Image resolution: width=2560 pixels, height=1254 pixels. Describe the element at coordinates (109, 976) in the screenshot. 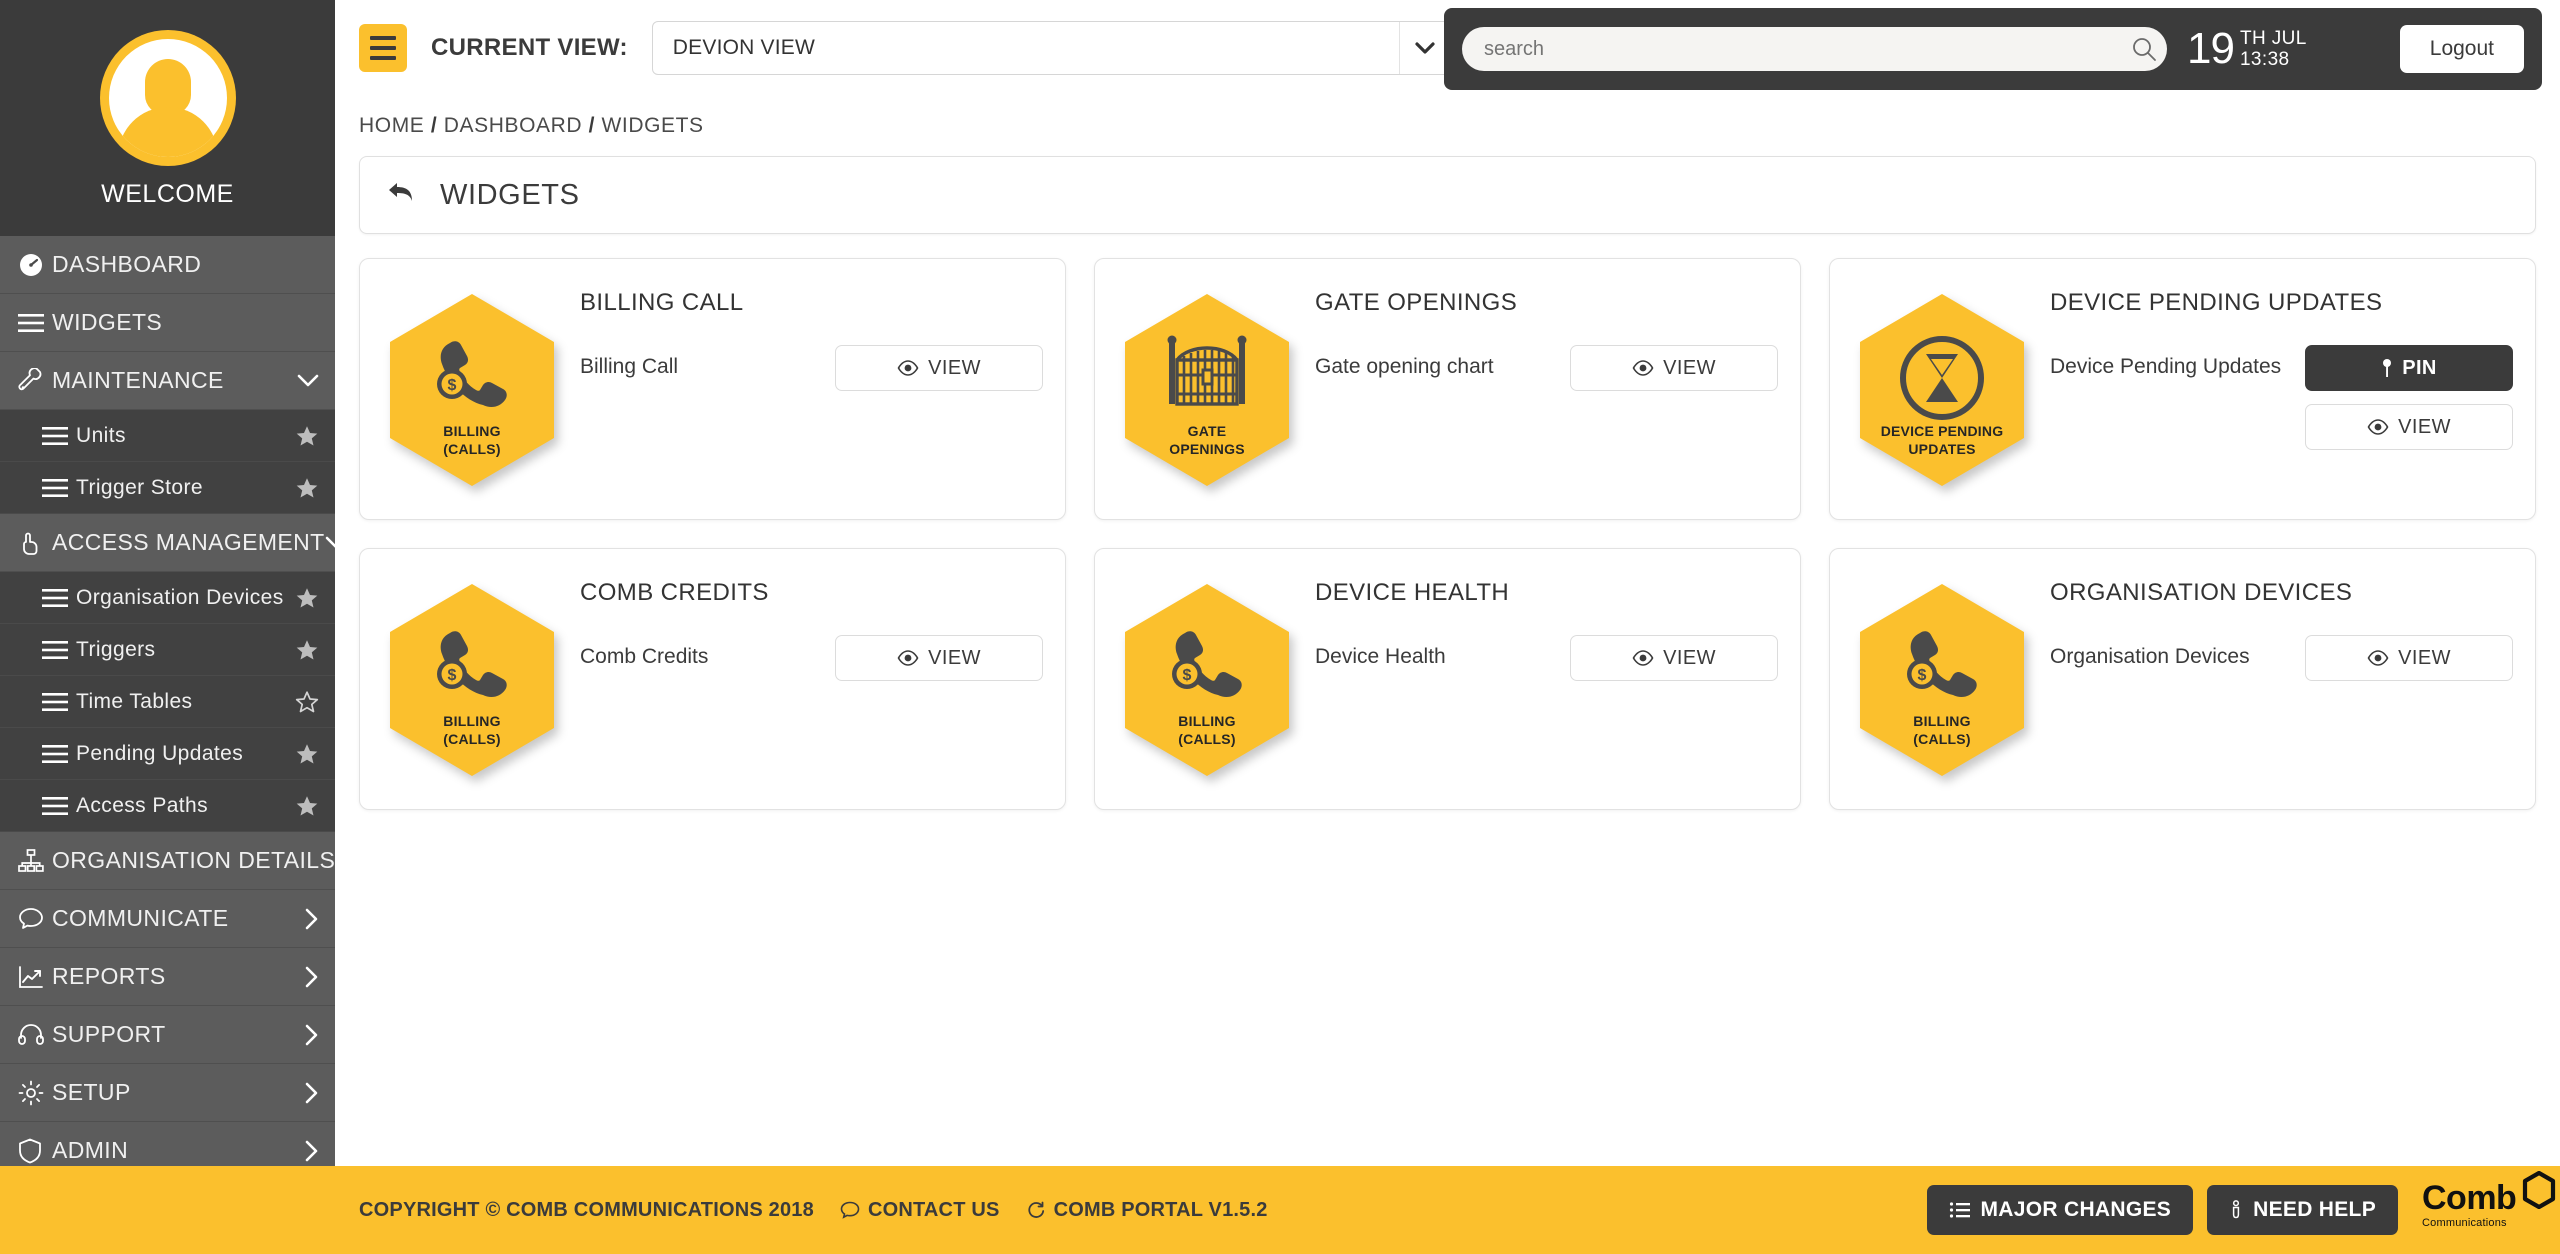

I see `sidebar-item-label: REPORTS` at that location.